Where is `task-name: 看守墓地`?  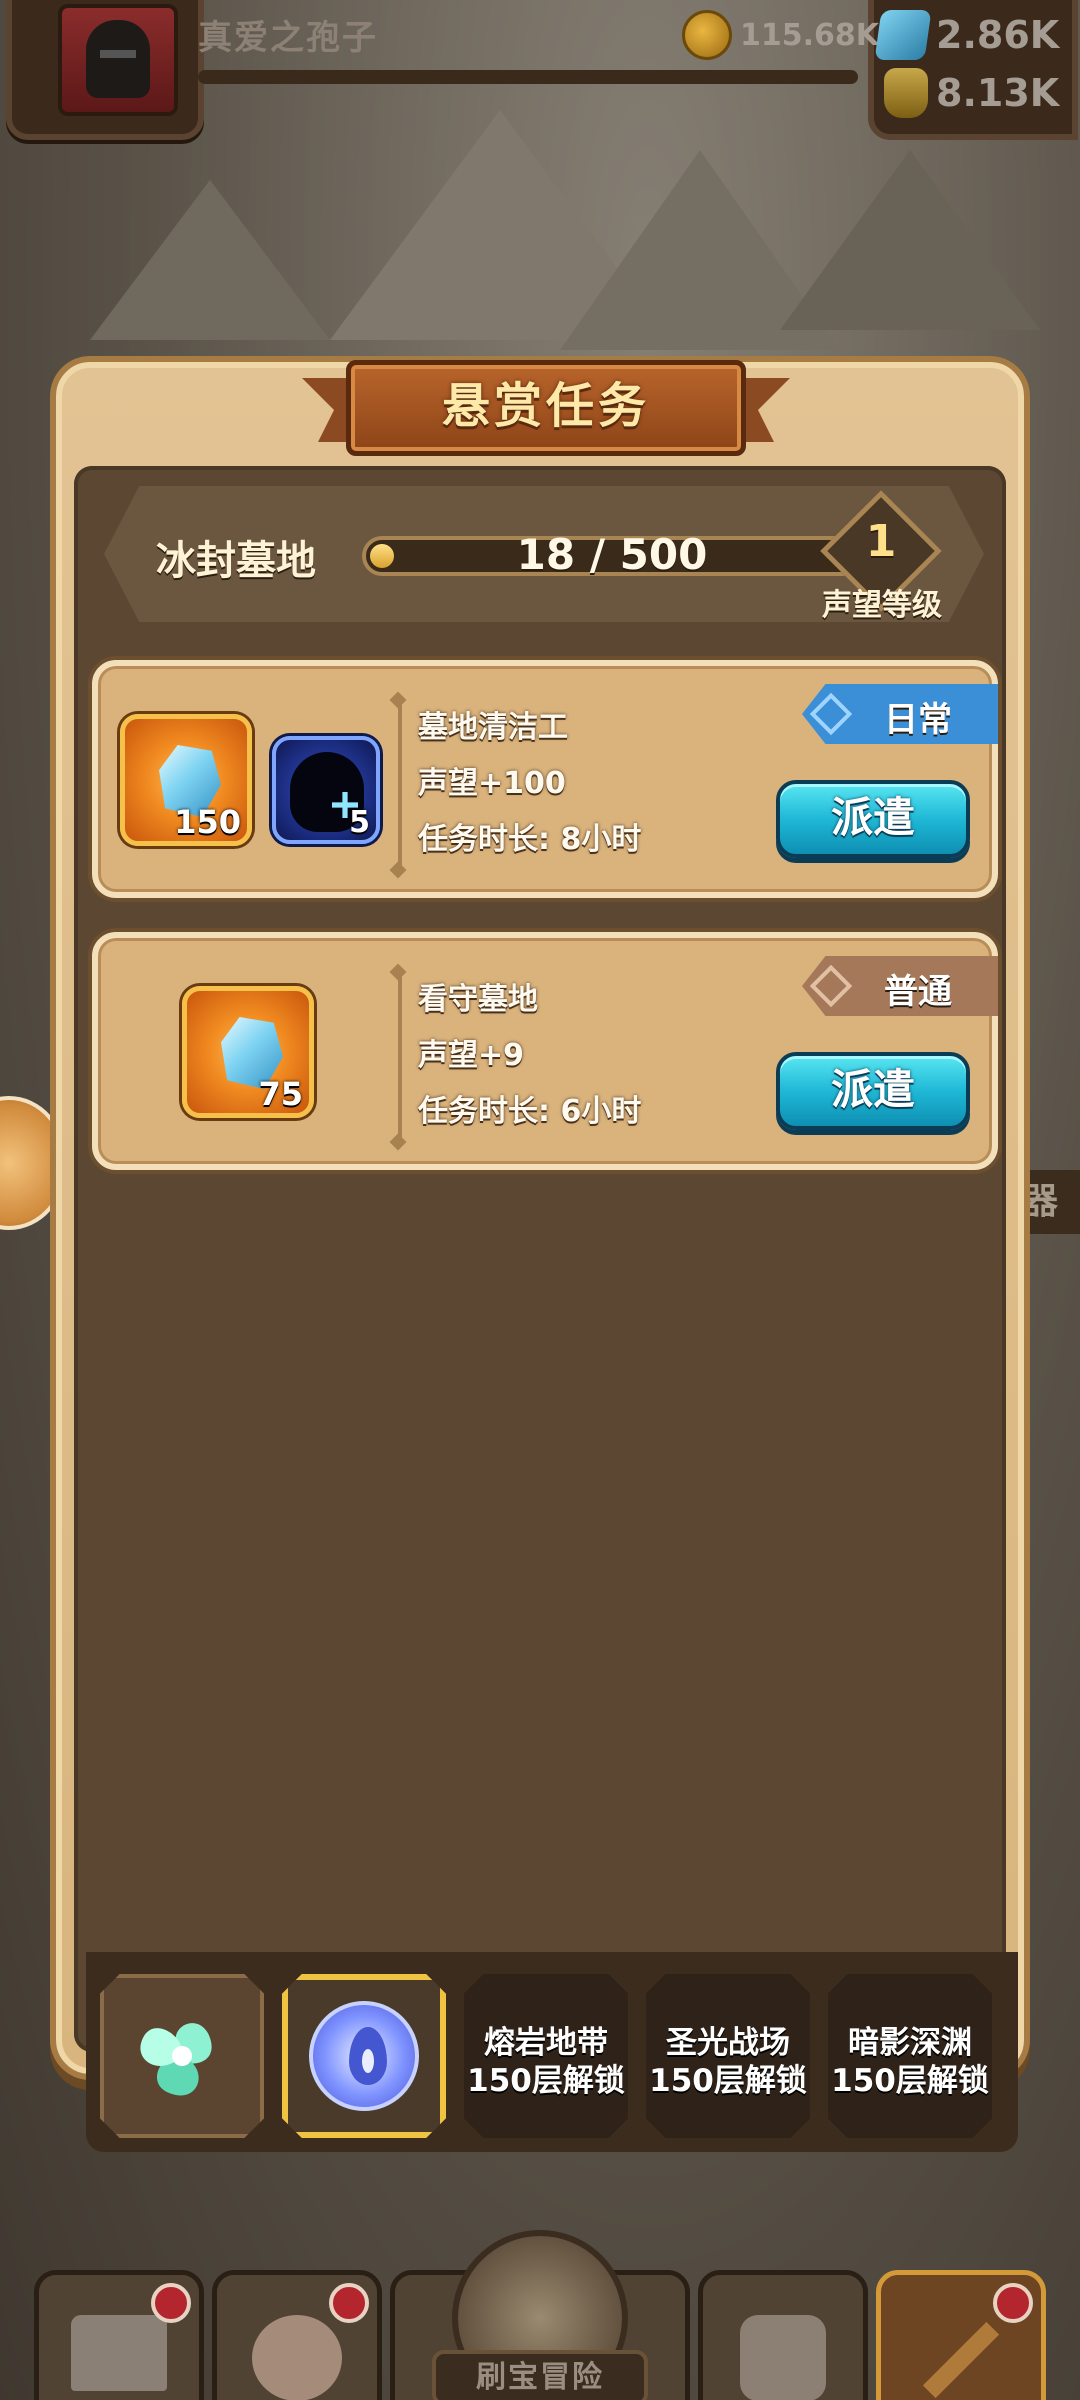
task-name: 看守墓地 is located at coordinates (478, 999).